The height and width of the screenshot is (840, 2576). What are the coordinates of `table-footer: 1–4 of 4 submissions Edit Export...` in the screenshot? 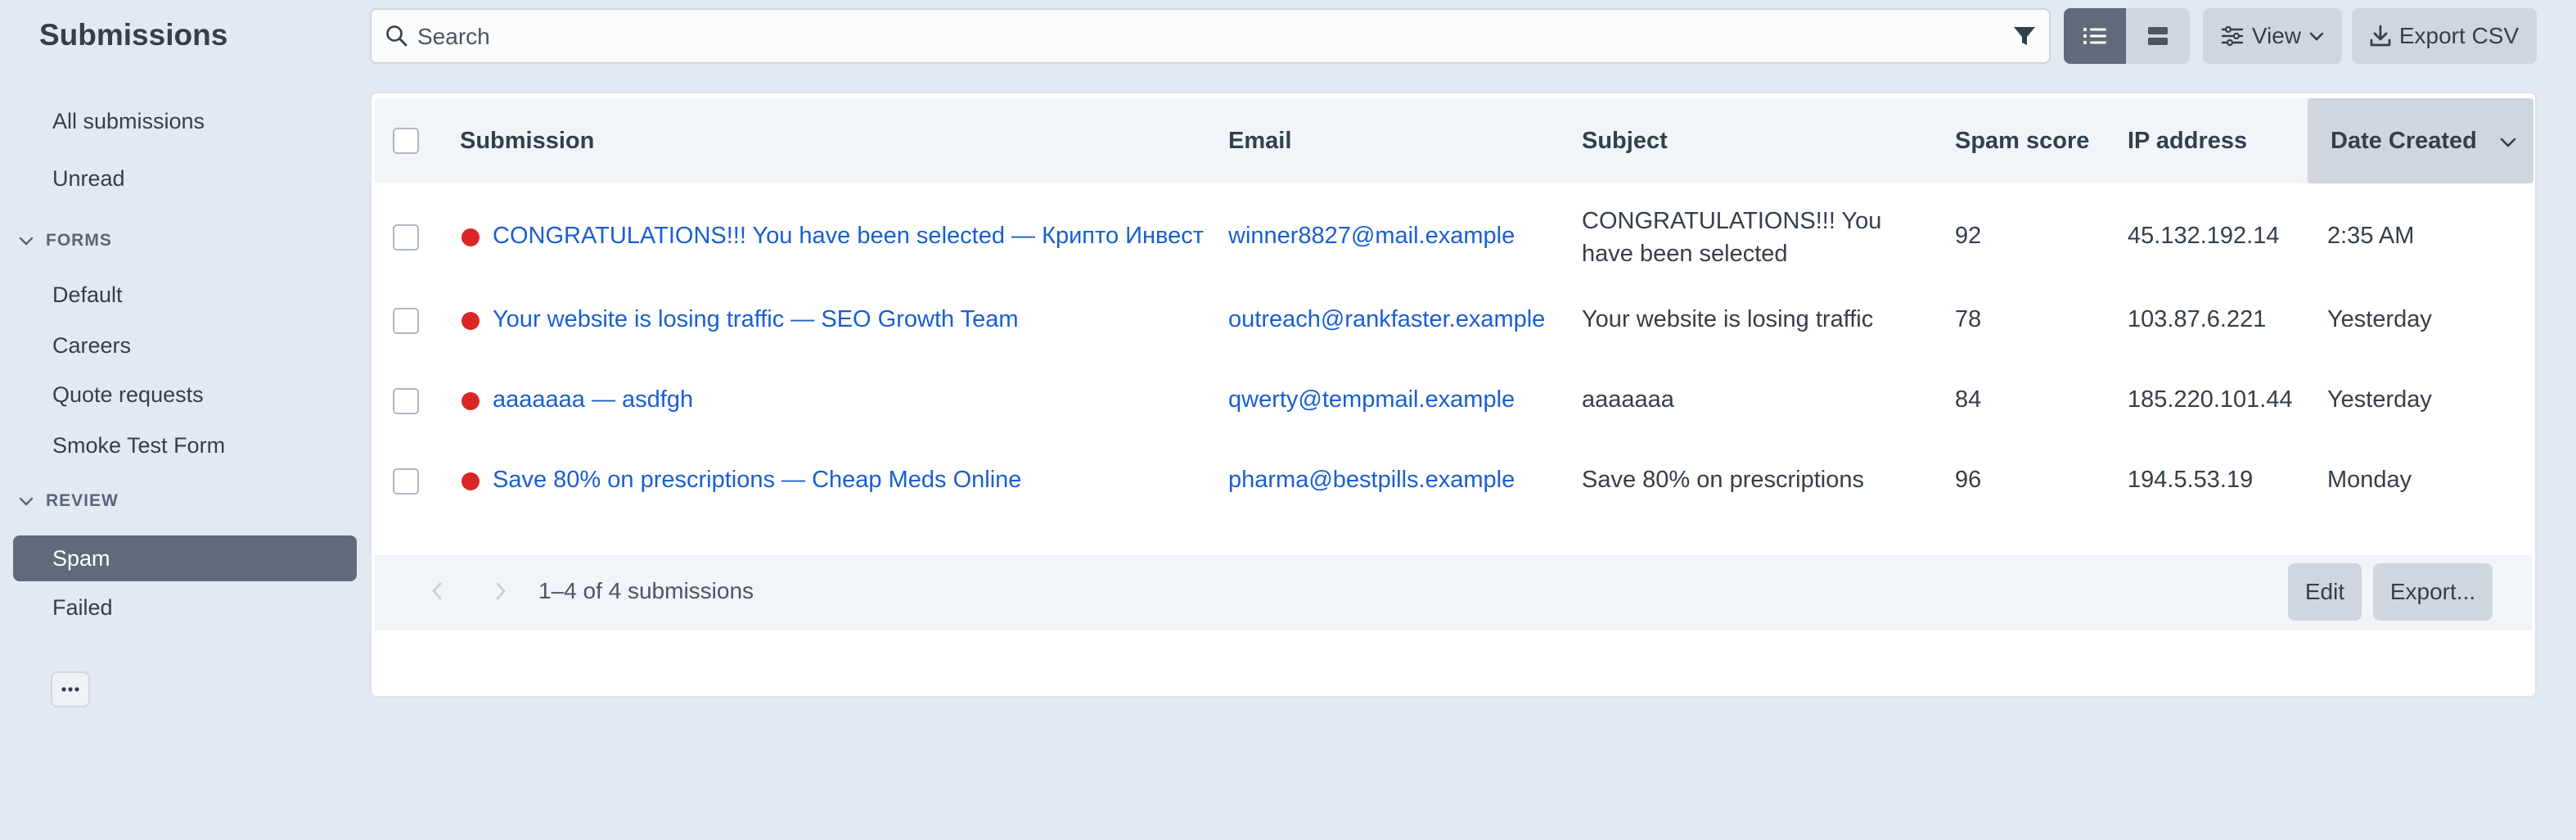 It's located at (1454, 592).